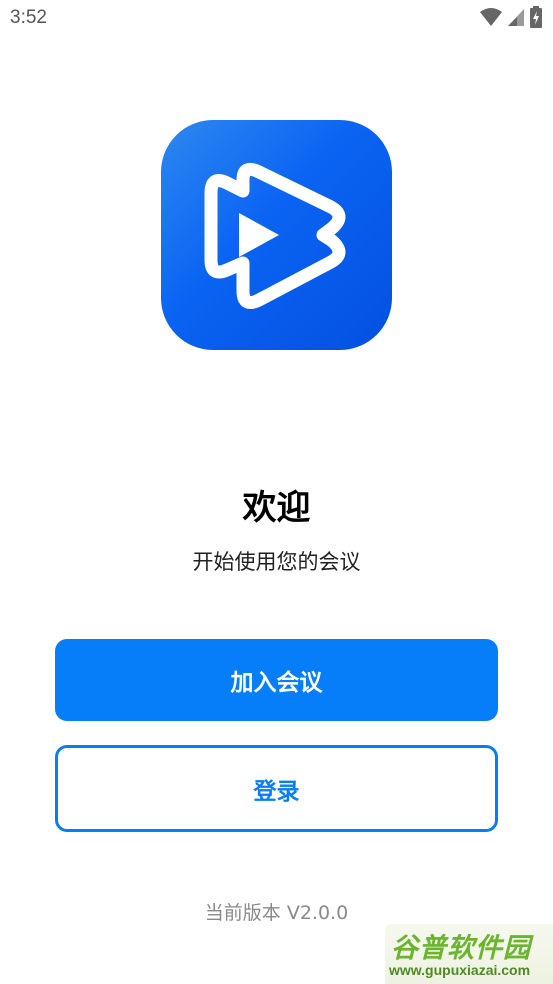  Describe the element at coordinates (536, 19) in the screenshot. I see `battery-charging-icon` at that location.